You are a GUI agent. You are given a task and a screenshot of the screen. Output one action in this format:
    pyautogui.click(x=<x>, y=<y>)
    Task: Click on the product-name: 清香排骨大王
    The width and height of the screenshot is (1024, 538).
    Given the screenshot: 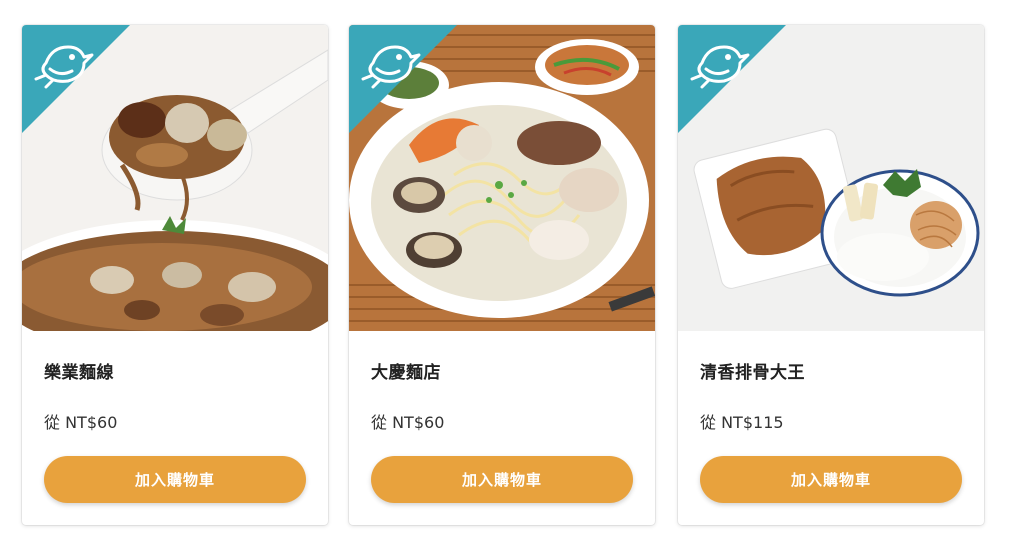 What is the action you would take?
    pyautogui.click(x=752, y=370)
    